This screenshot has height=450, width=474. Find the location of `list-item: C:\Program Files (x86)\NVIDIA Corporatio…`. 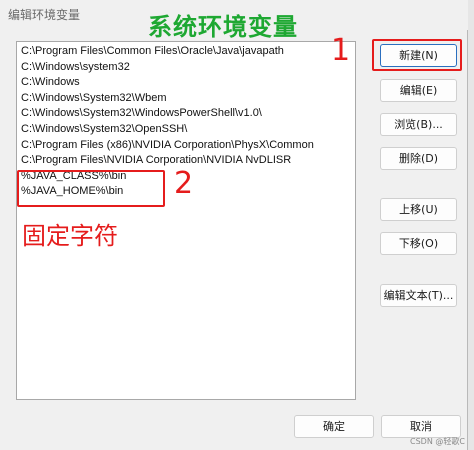

list-item: C:\Program Files (x86)\NVIDIA Corporatio… is located at coordinates (186, 146).